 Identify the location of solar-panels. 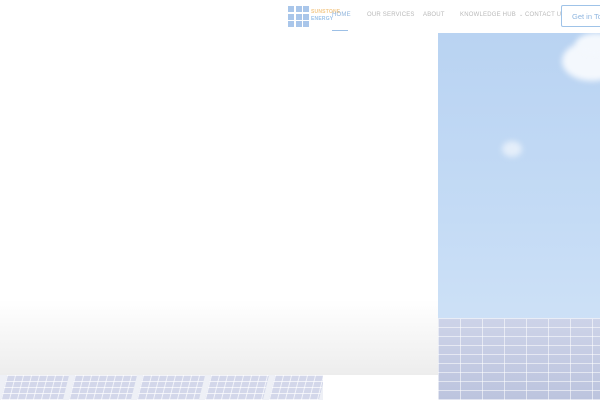
(519, 359).